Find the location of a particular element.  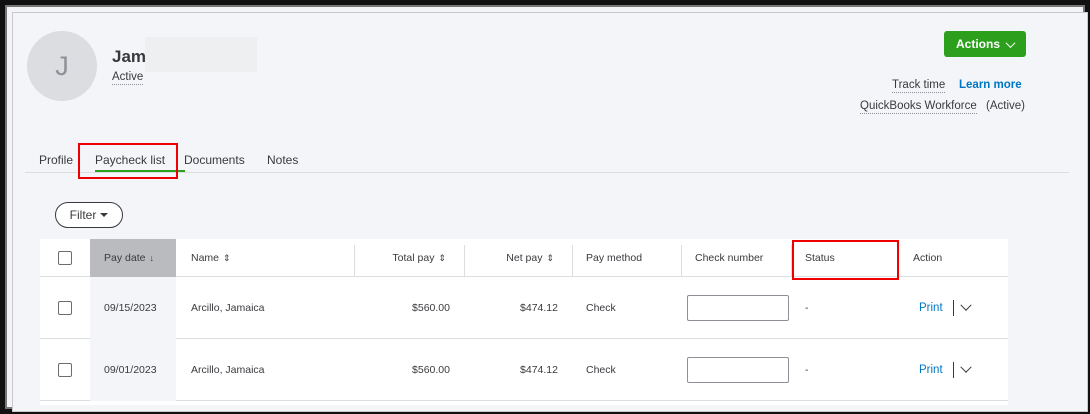

redacted-name-area is located at coordinates (201, 54).